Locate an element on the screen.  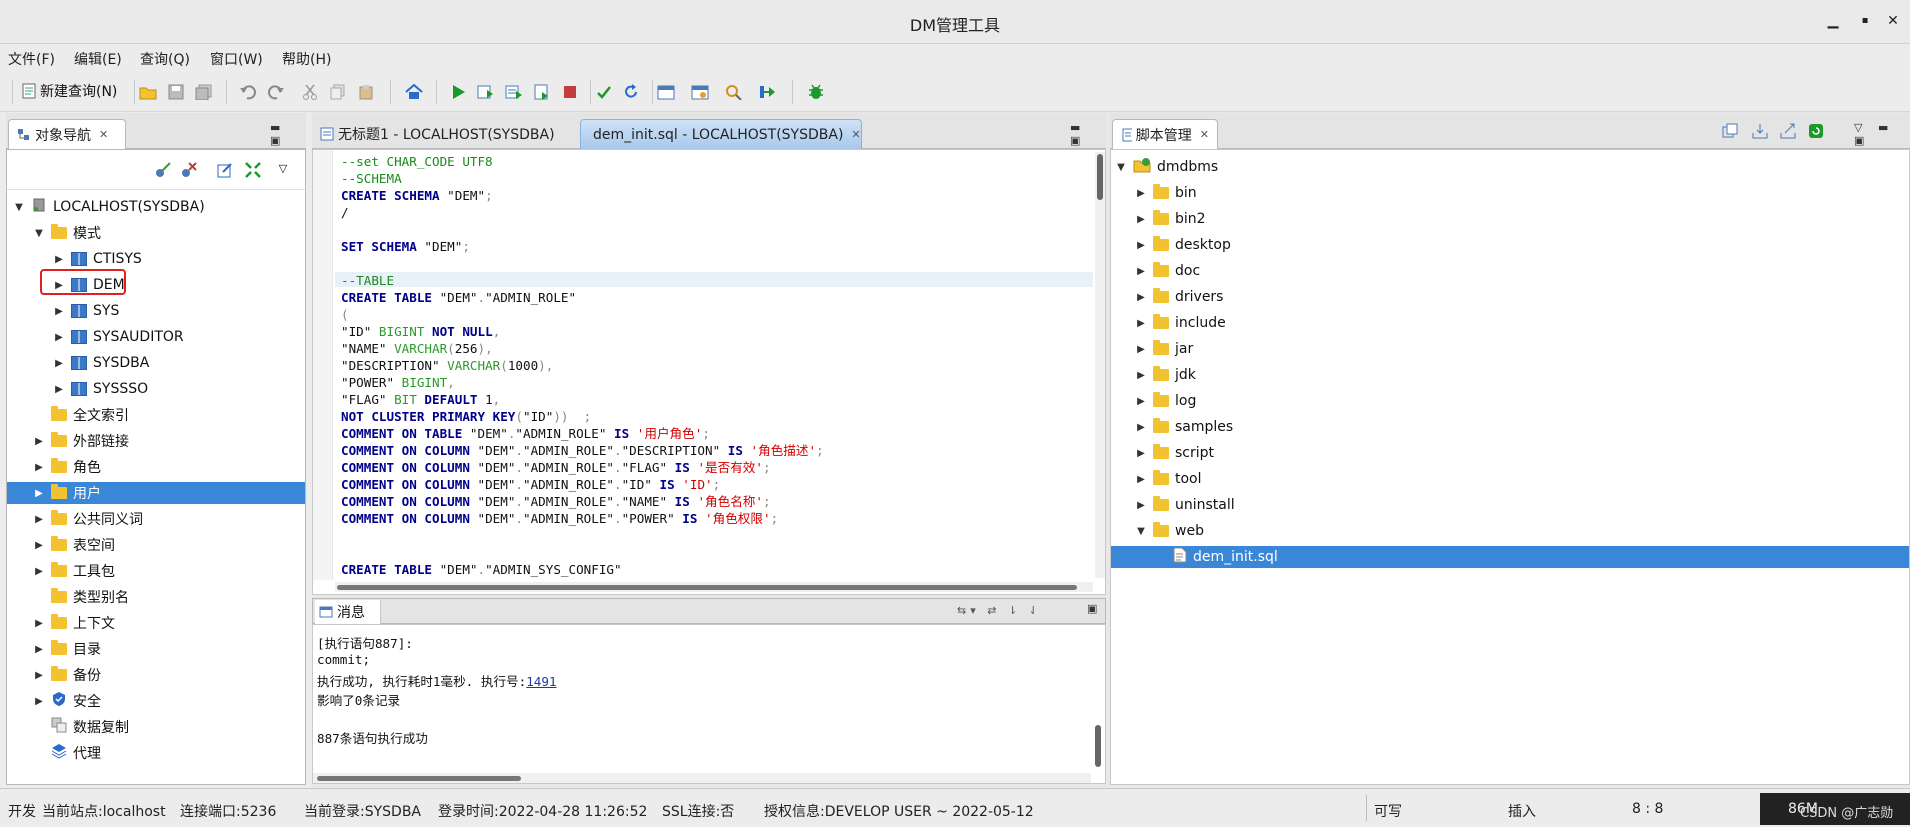
messages-vertical-scrollbar is located at coordinates (1098, 747).